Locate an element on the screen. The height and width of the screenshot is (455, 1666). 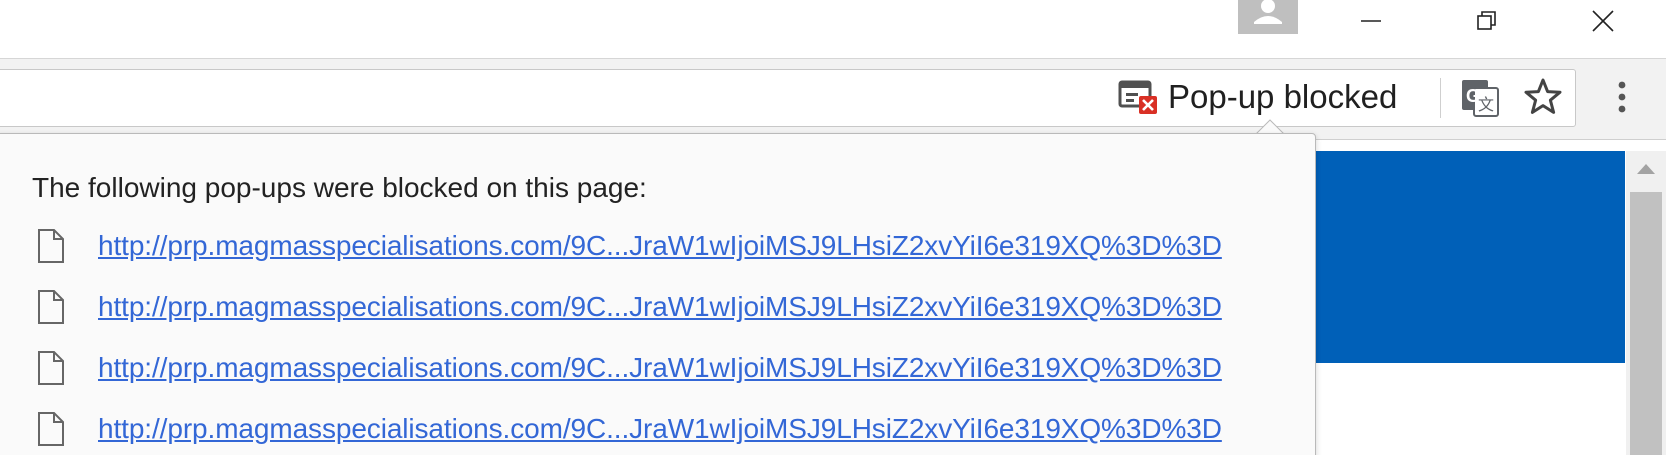
popup-blocked-chip: Pop-up blocked is located at coordinates (1257, 97).